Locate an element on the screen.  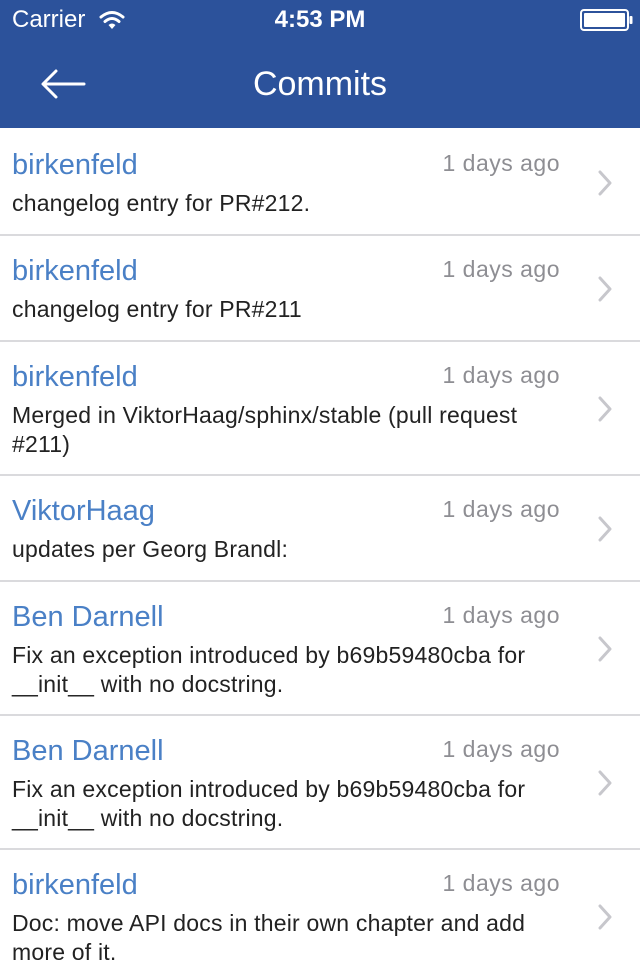
header: Carrier 4:53 PM Commits is located at coordinates (320, 64).